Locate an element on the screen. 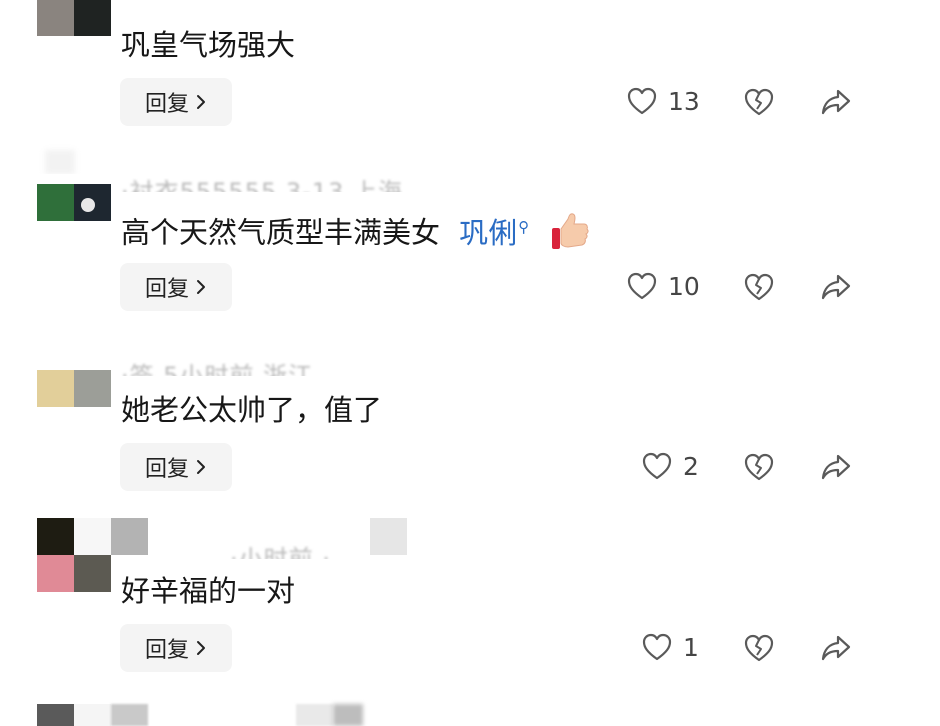 The height and width of the screenshot is (726, 940). like-count: 1 is located at coordinates (691, 647).